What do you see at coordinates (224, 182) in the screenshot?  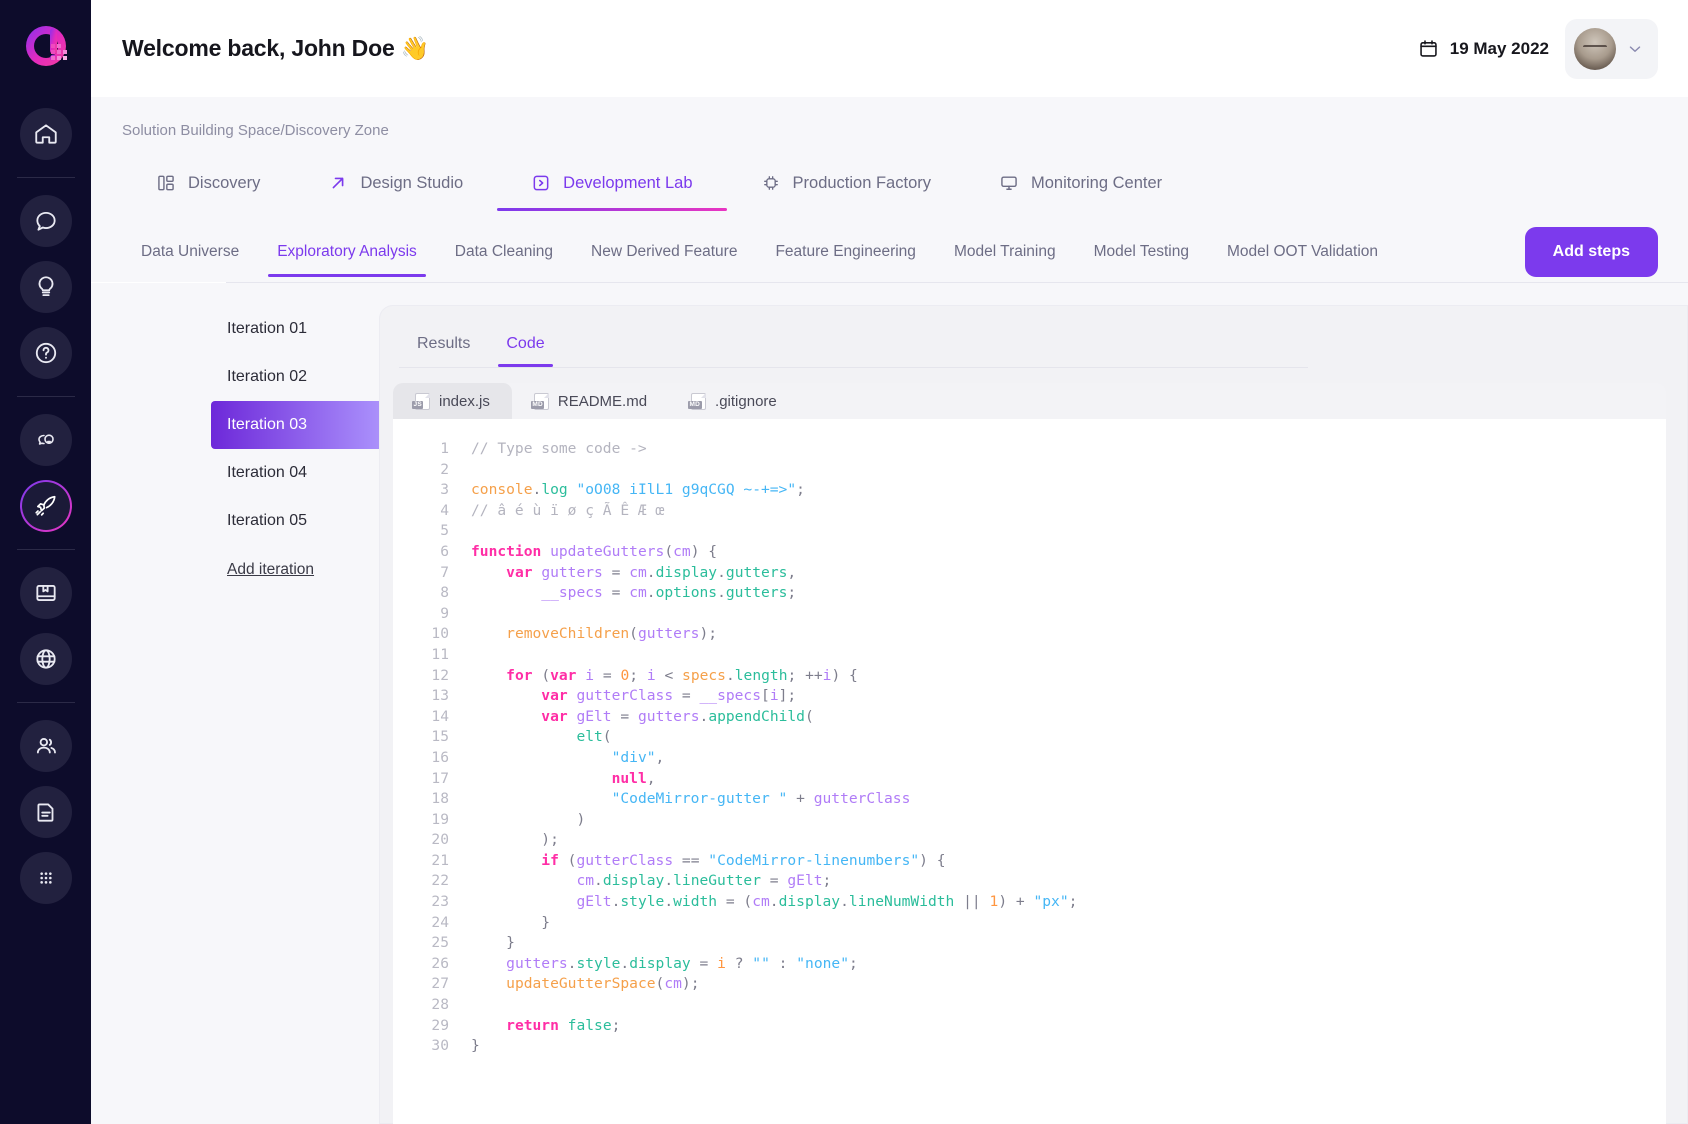 I see `tab-discovery-label: Discovery` at bounding box center [224, 182].